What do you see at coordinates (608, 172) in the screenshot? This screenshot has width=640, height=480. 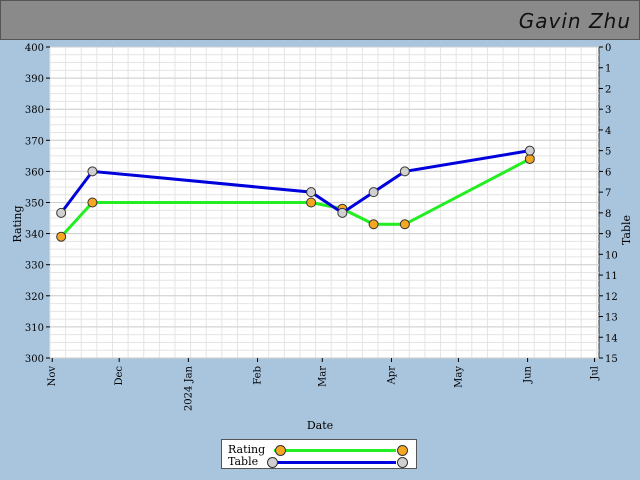 I see `right-tick-label: 6` at bounding box center [608, 172].